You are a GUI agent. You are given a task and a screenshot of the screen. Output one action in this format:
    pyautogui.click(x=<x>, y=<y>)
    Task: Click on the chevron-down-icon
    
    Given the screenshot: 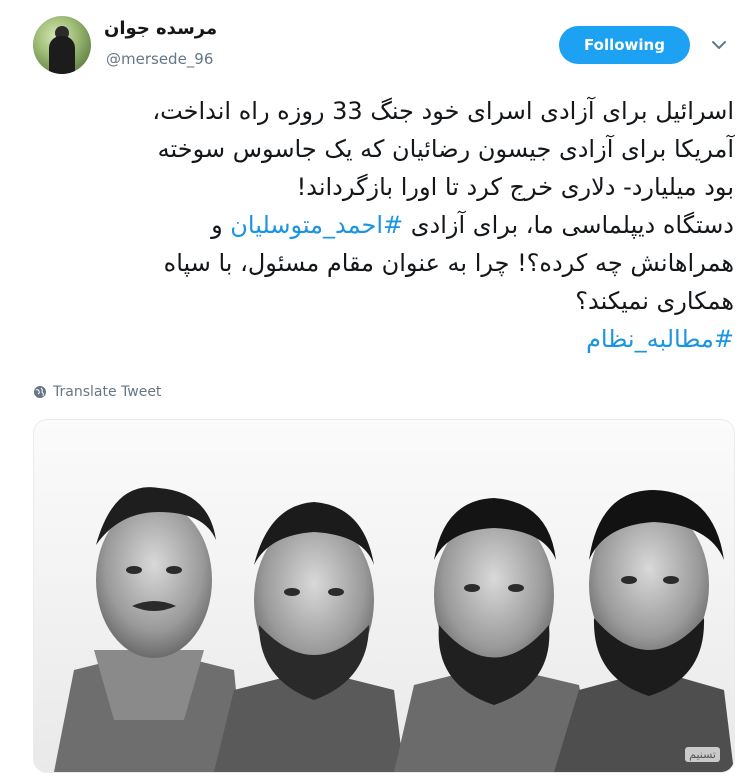 What is the action you would take?
    pyautogui.click(x=719, y=45)
    